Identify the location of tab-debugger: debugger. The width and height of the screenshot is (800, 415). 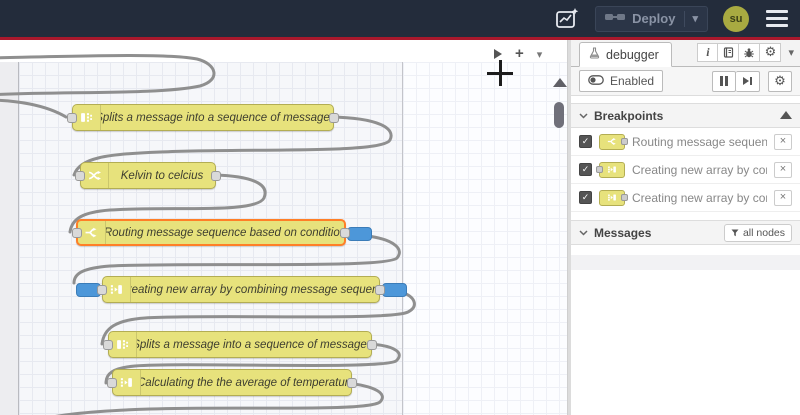
(625, 54).